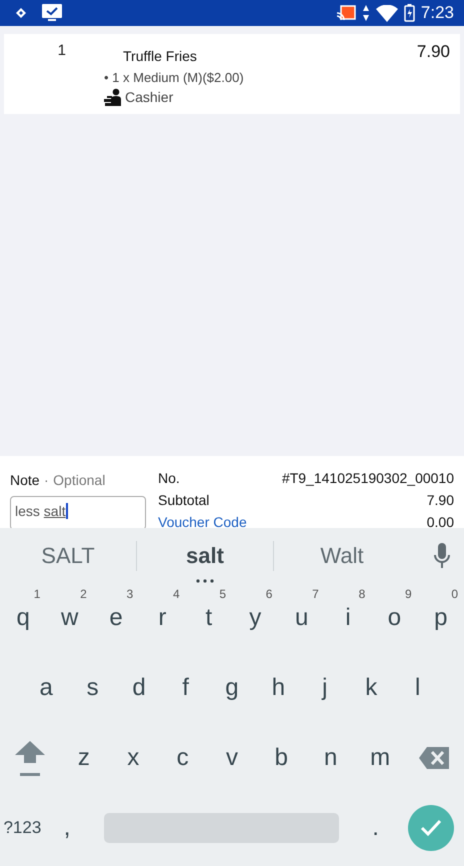  Describe the element at coordinates (21, 13) in the screenshot. I see `diamond-icon` at that location.